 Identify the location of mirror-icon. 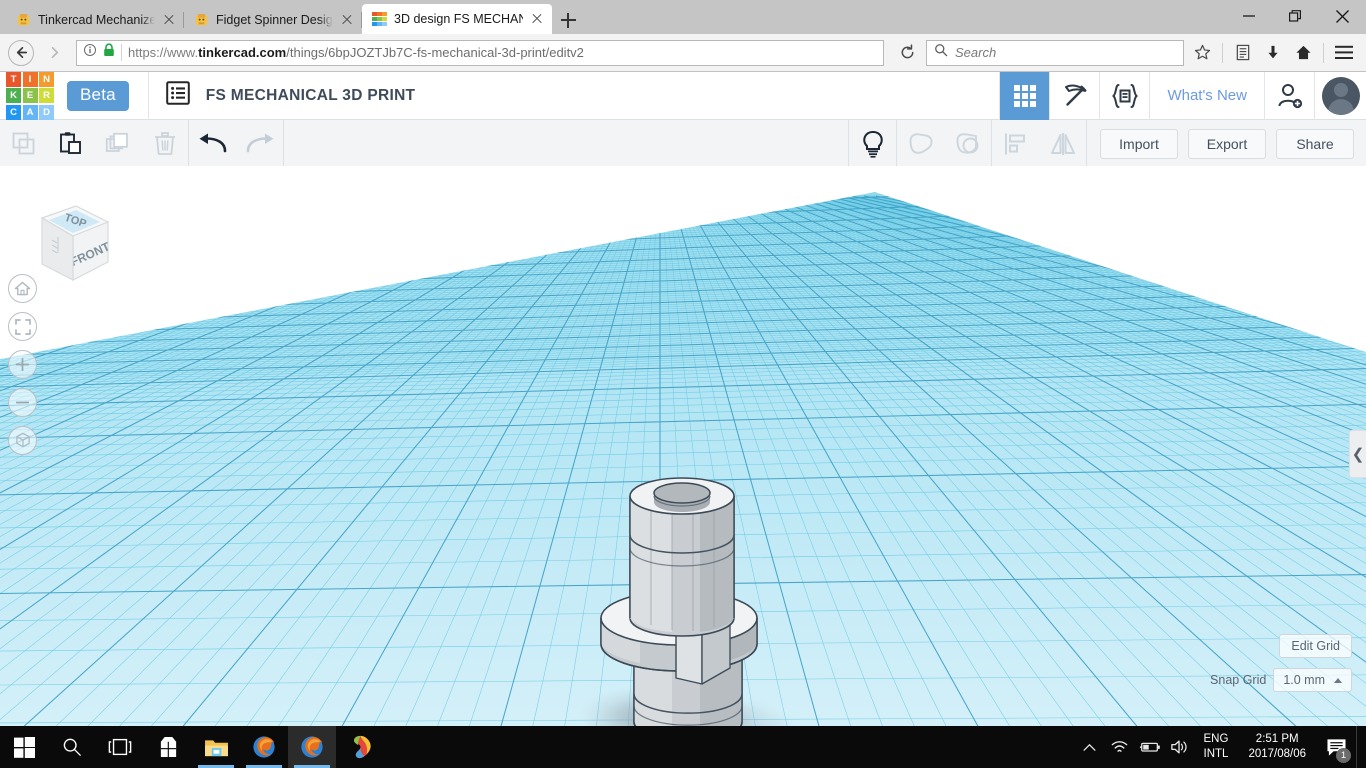
(1062, 144).